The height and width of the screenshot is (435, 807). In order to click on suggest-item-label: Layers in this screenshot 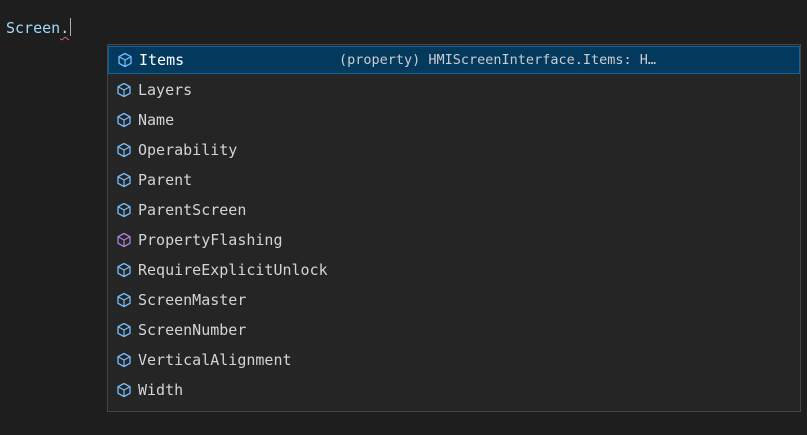, I will do `click(165, 90)`.